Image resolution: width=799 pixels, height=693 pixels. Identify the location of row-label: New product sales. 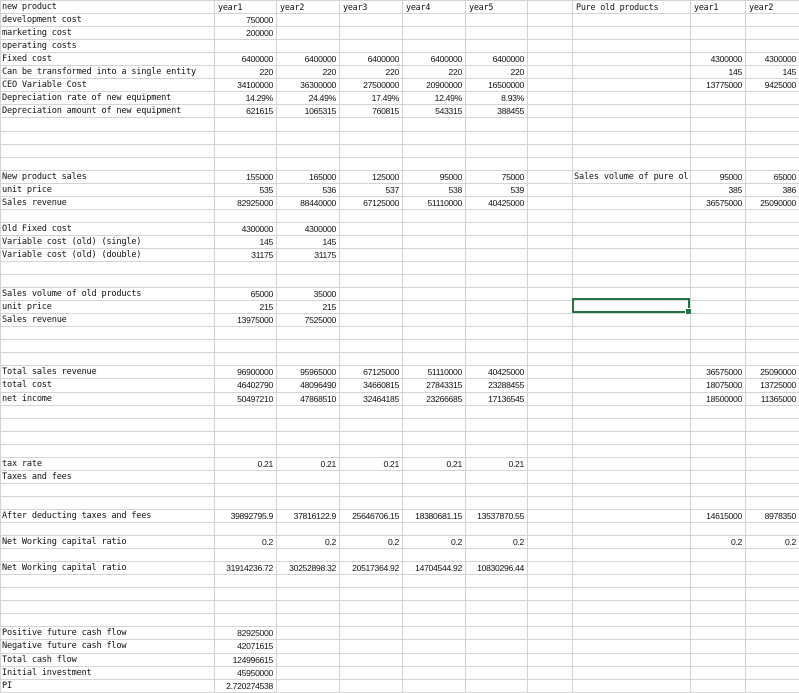
(108, 177).